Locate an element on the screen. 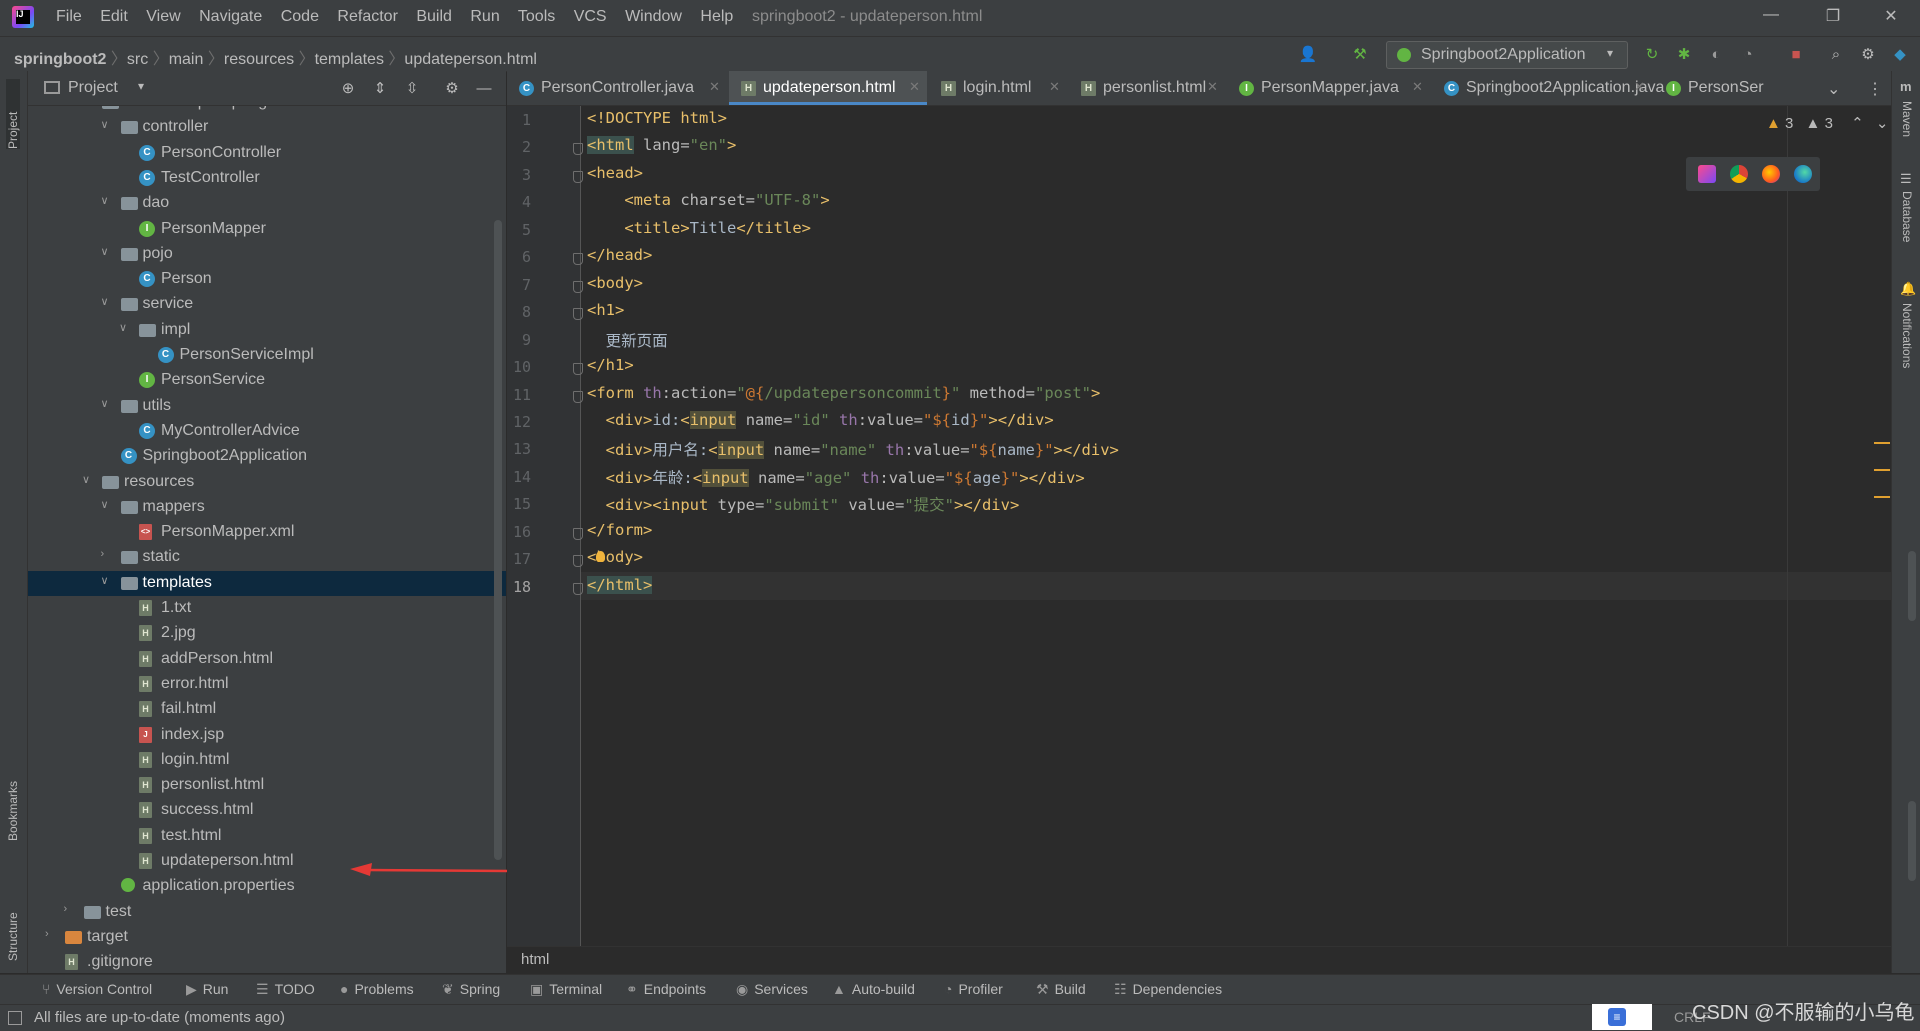 This screenshot has height=1031, width=1920. database-icon: ☰ is located at coordinates (1906, 179).